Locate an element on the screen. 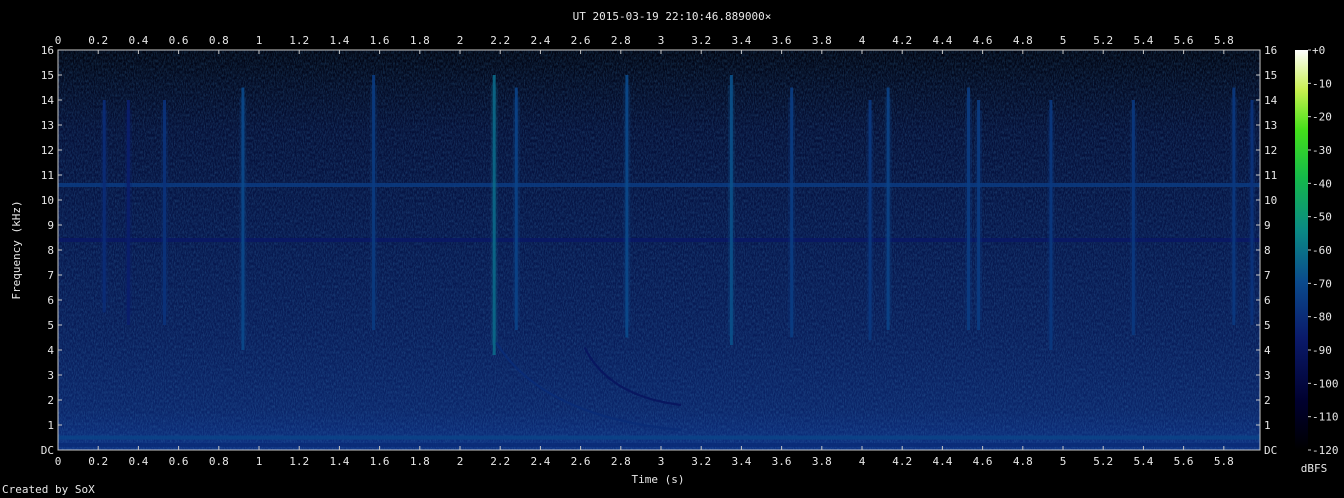 This screenshot has height=498, width=1344. colorbar-tick-label: -110 is located at coordinates (1325, 417).